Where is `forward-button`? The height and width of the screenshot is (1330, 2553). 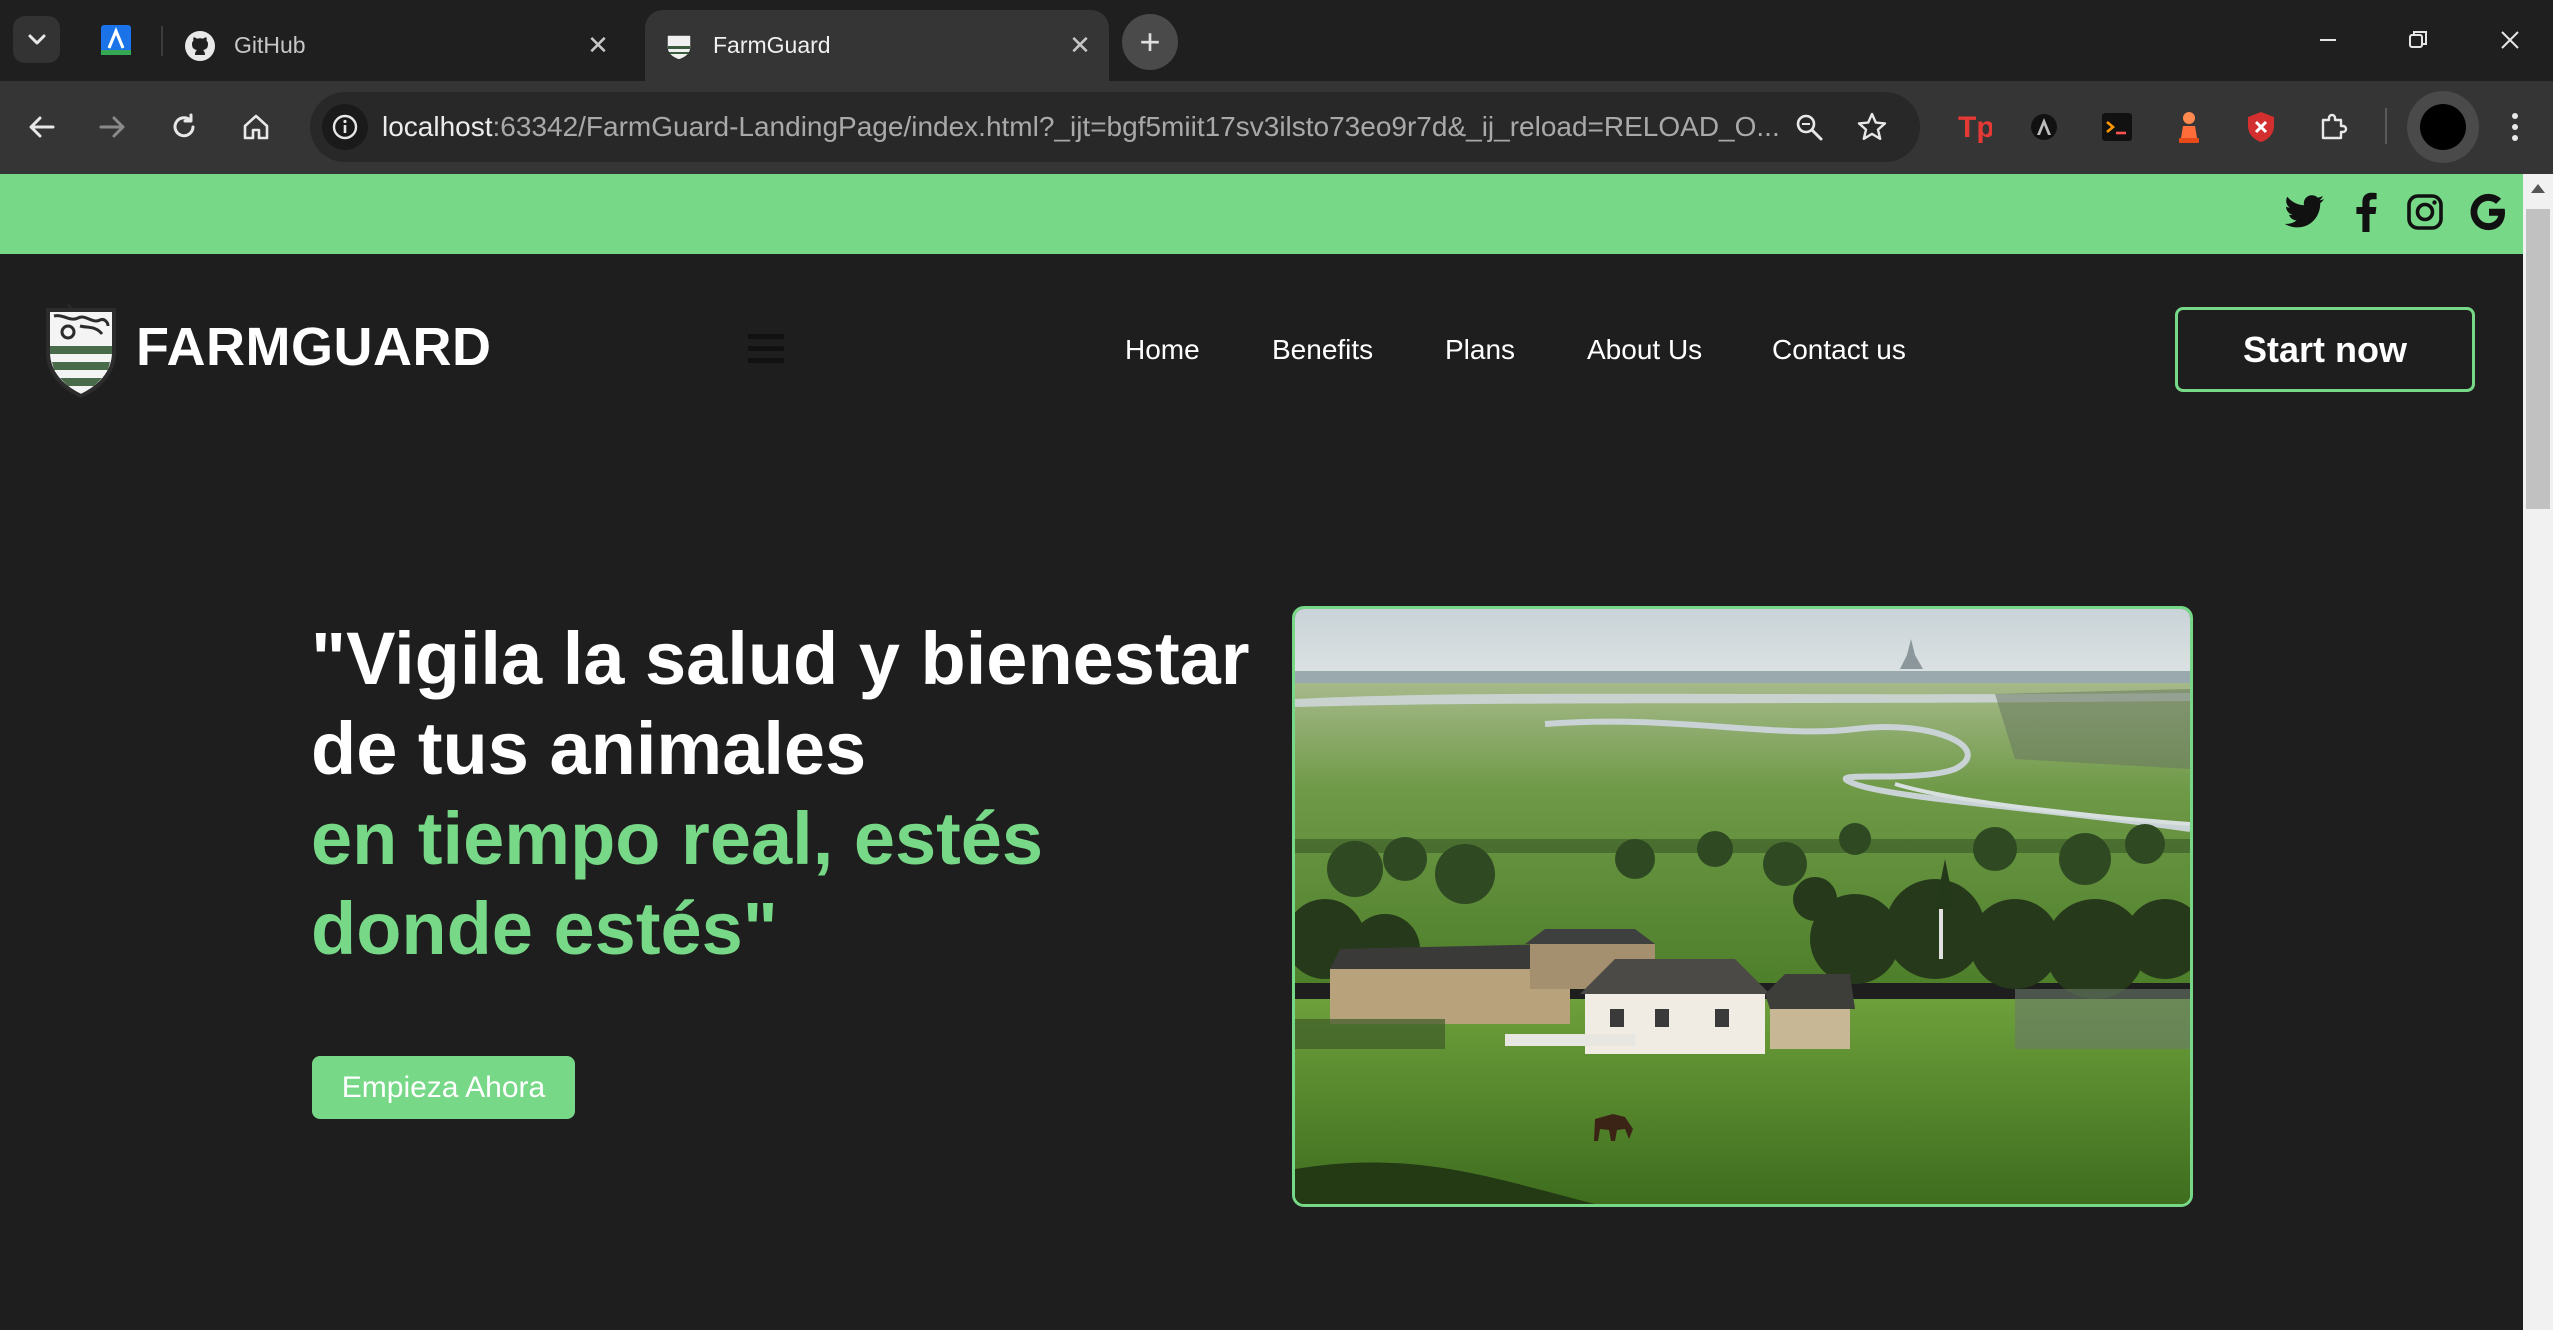
forward-button is located at coordinates (112, 127).